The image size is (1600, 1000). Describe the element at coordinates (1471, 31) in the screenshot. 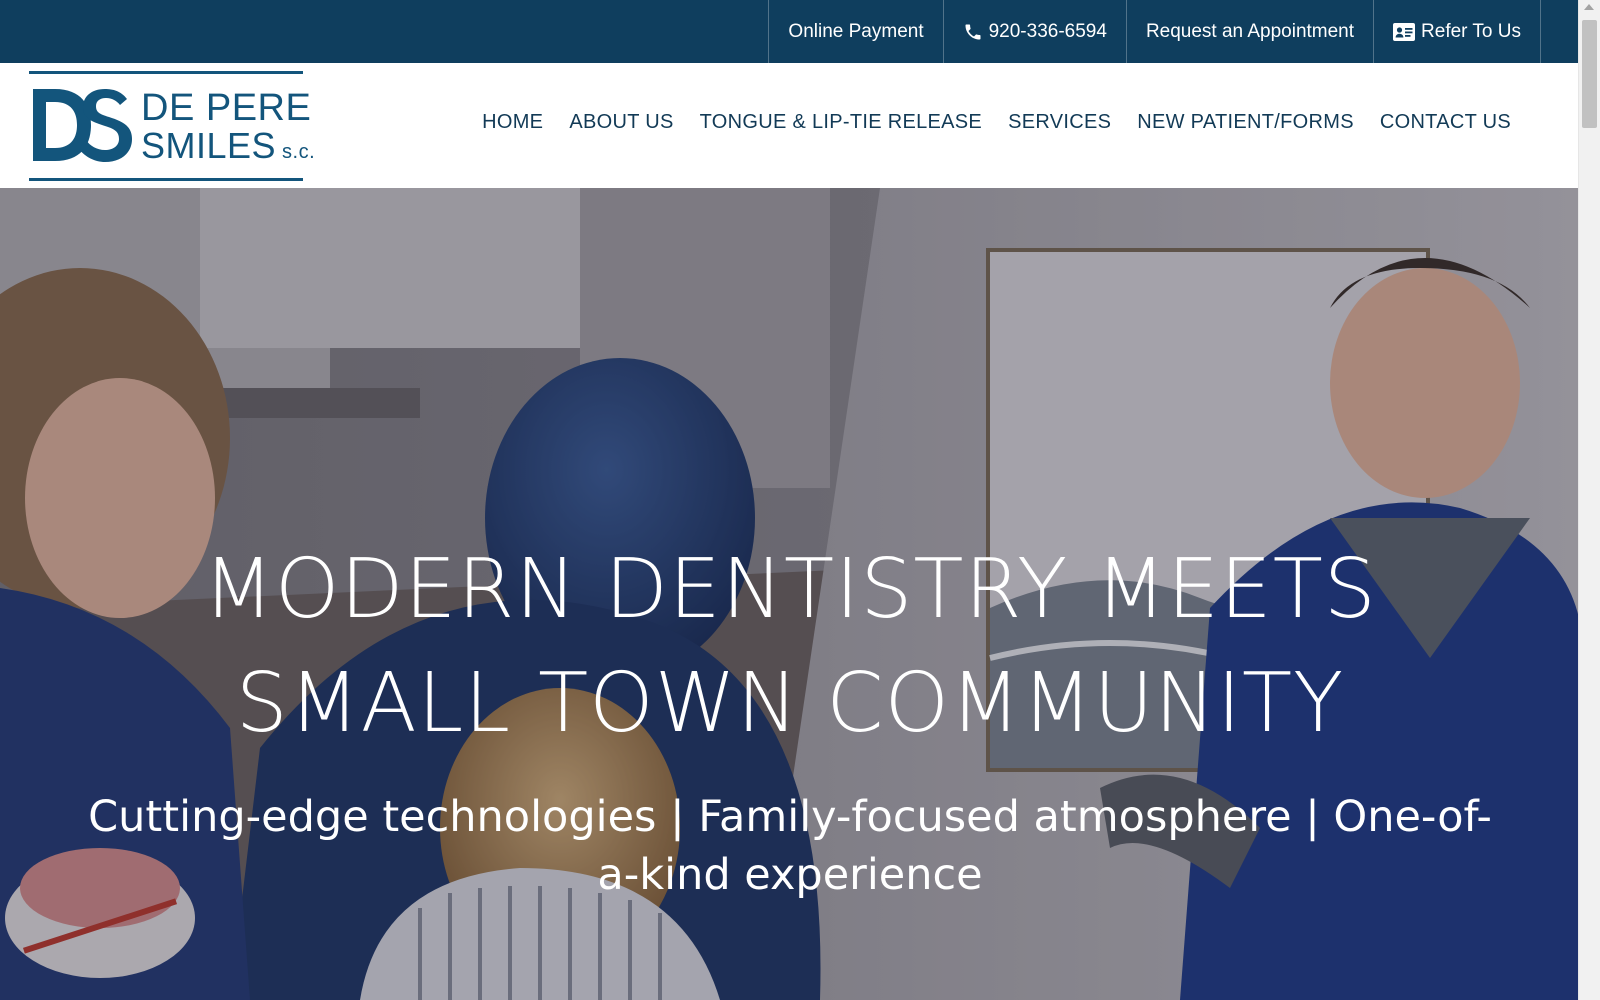

I see `refer-label: Refer To Us` at that location.